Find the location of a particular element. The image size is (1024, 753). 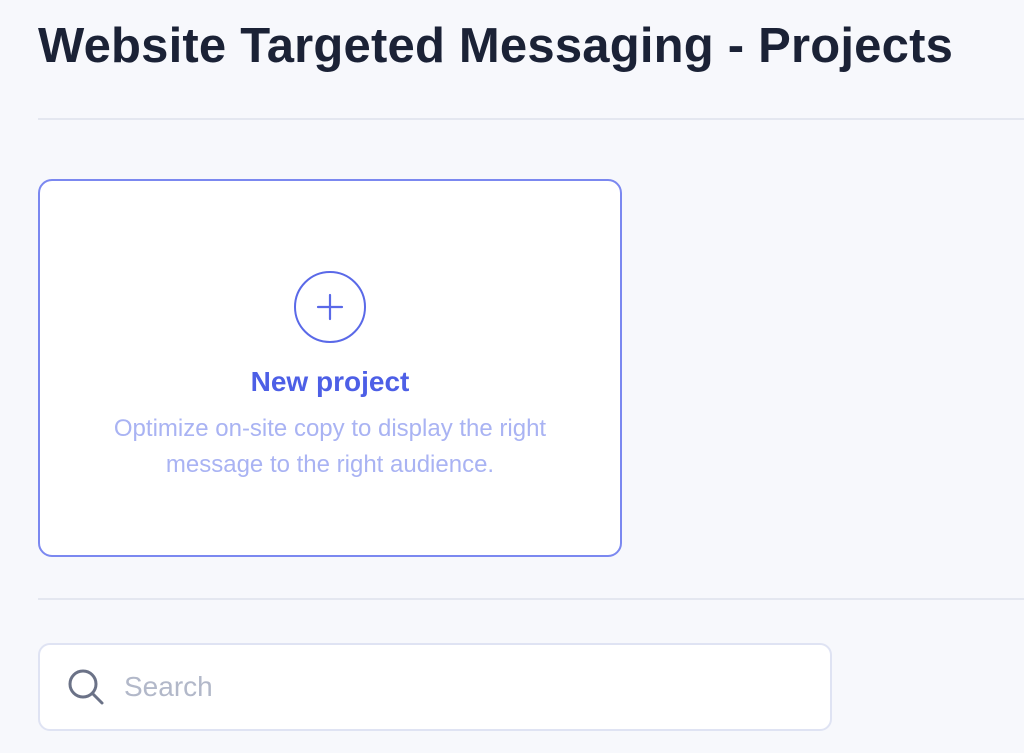

search-box is located at coordinates (435, 687).